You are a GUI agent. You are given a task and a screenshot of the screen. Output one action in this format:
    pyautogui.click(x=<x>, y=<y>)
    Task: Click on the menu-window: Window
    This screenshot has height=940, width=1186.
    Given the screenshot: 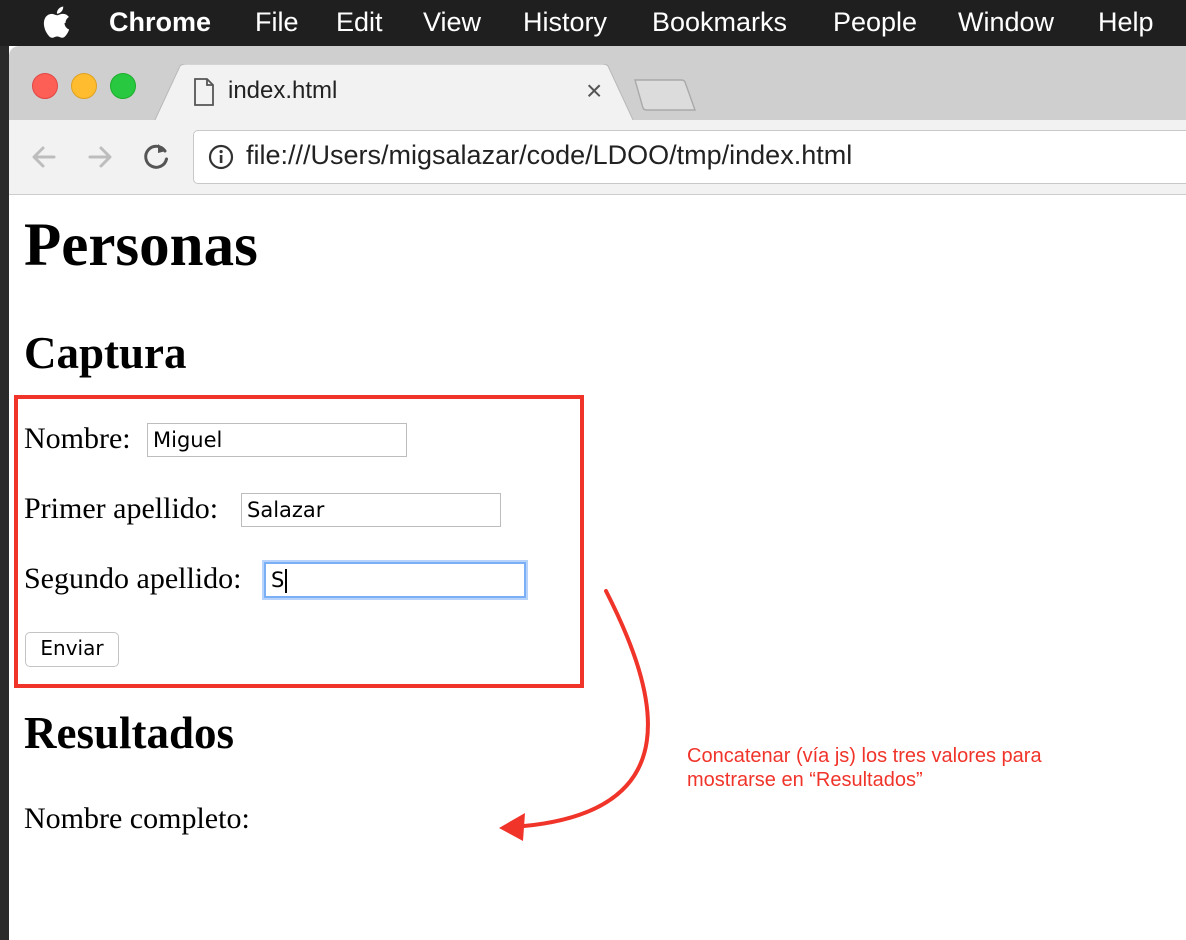 What is the action you would take?
    pyautogui.click(x=1006, y=23)
    